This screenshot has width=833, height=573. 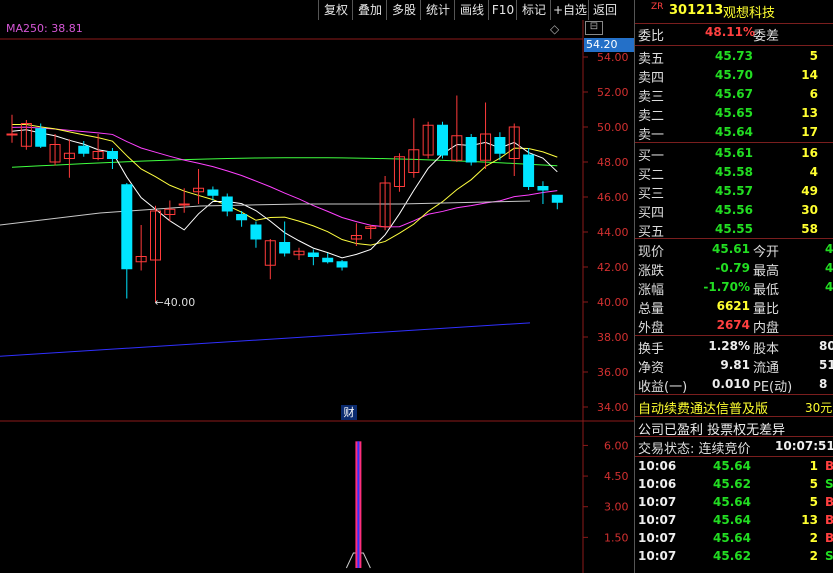 What do you see at coordinates (613, 197) in the screenshot?
I see `price-tick-label: 46.00` at bounding box center [613, 197].